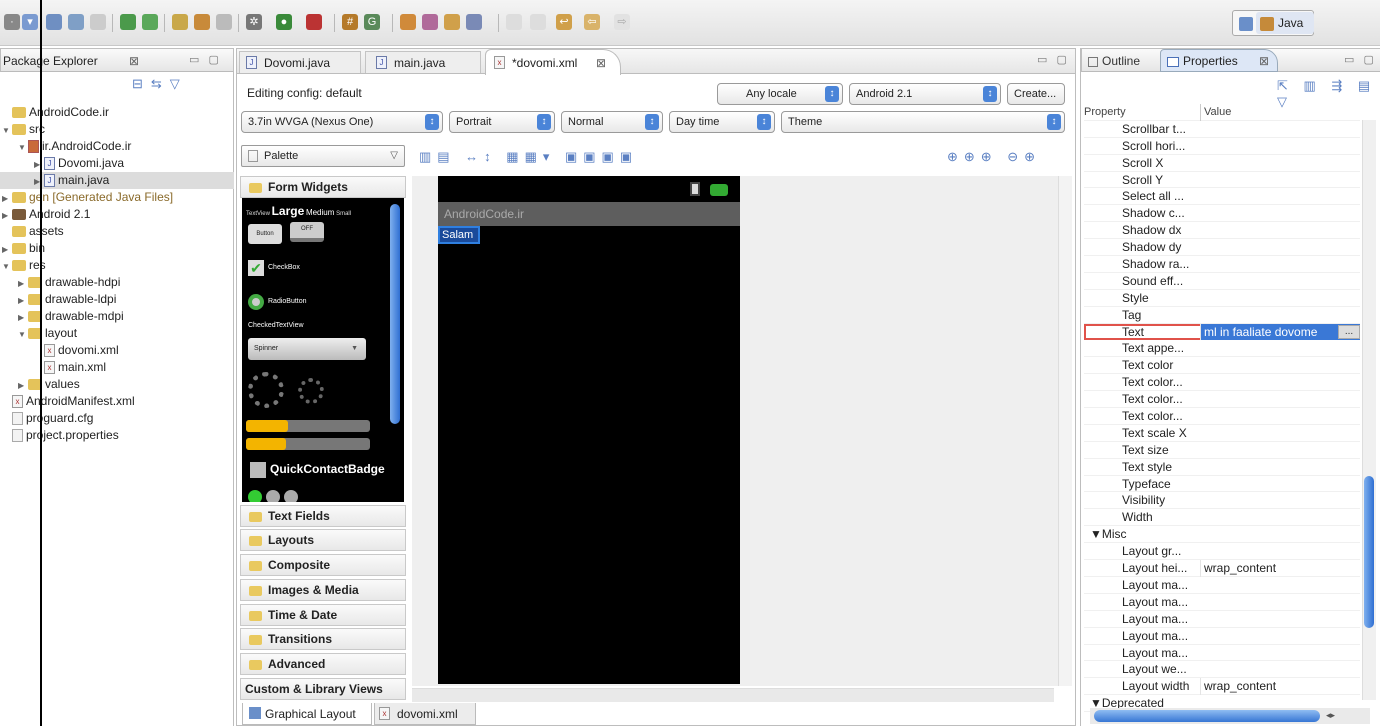 The height and width of the screenshot is (726, 1380). What do you see at coordinates (117, 384) in the screenshot?
I see `tree-item: ▶ values` at bounding box center [117, 384].